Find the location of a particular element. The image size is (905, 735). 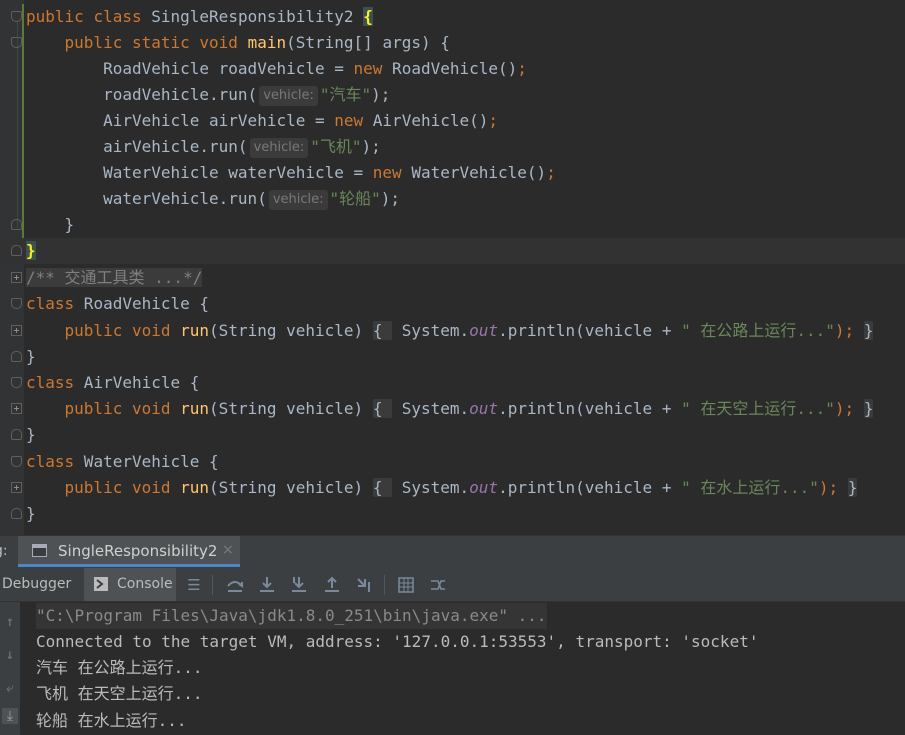

code-line-20: } is located at coordinates (452, 514).